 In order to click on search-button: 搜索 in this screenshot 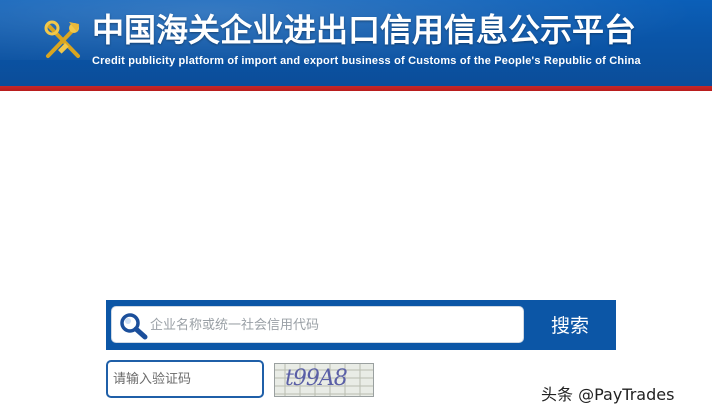, I will do `click(570, 324)`.